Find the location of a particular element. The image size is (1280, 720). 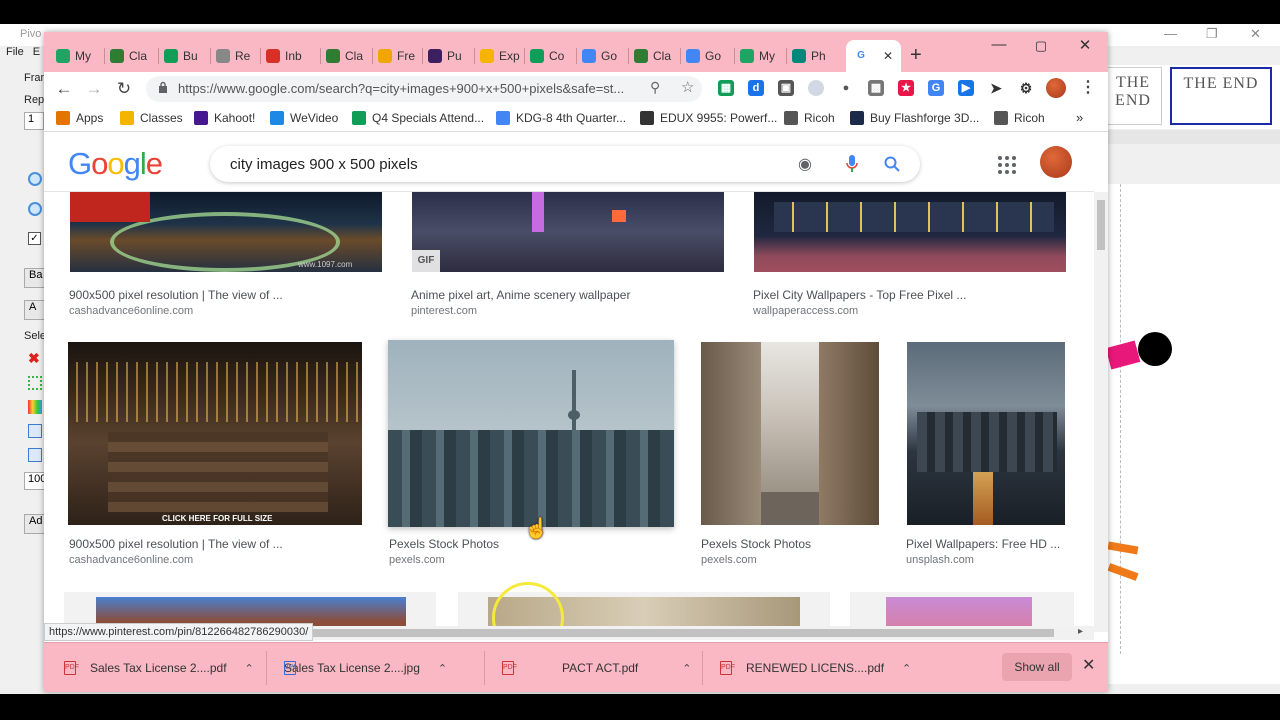

menu-file: File is located at coordinates (15, 52).